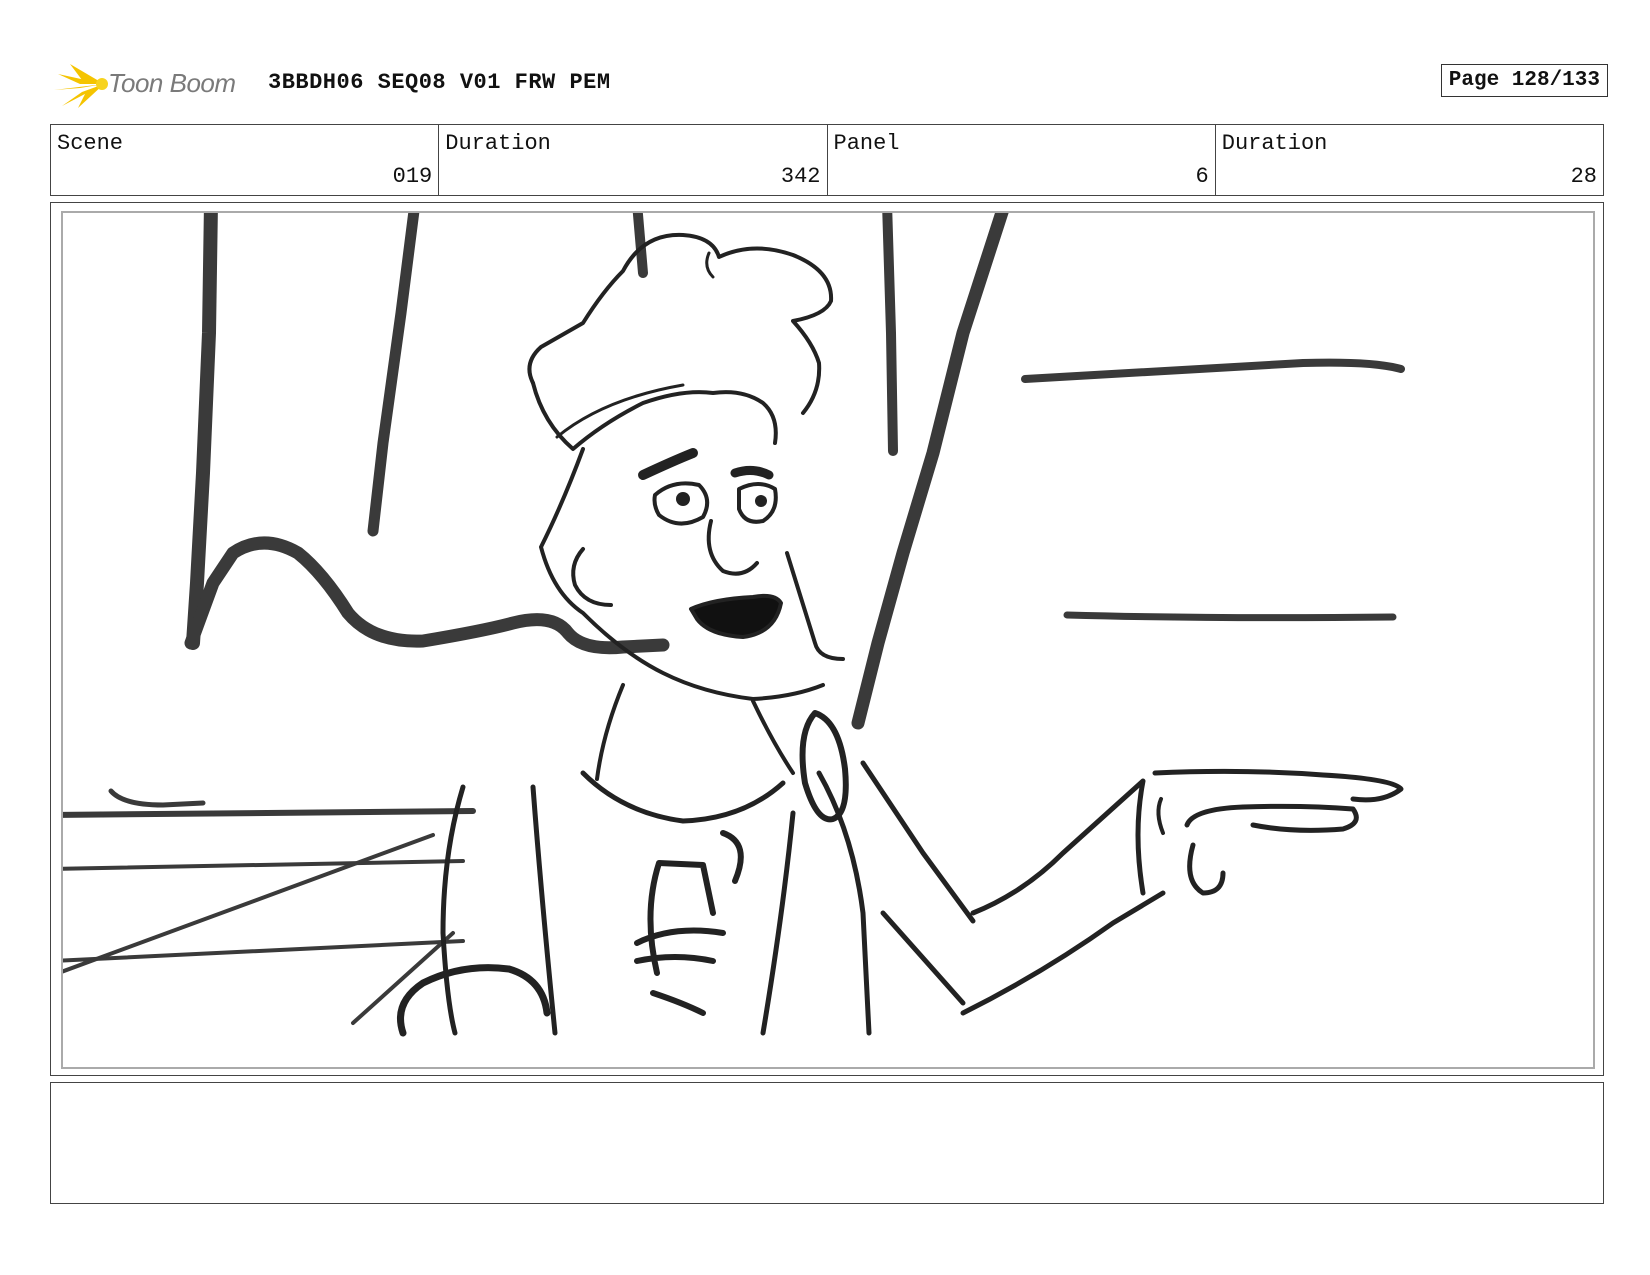 This screenshot has height=1275, width=1650. Describe the element at coordinates (866, 143) in the screenshot. I see `panel-label: Panel` at that location.